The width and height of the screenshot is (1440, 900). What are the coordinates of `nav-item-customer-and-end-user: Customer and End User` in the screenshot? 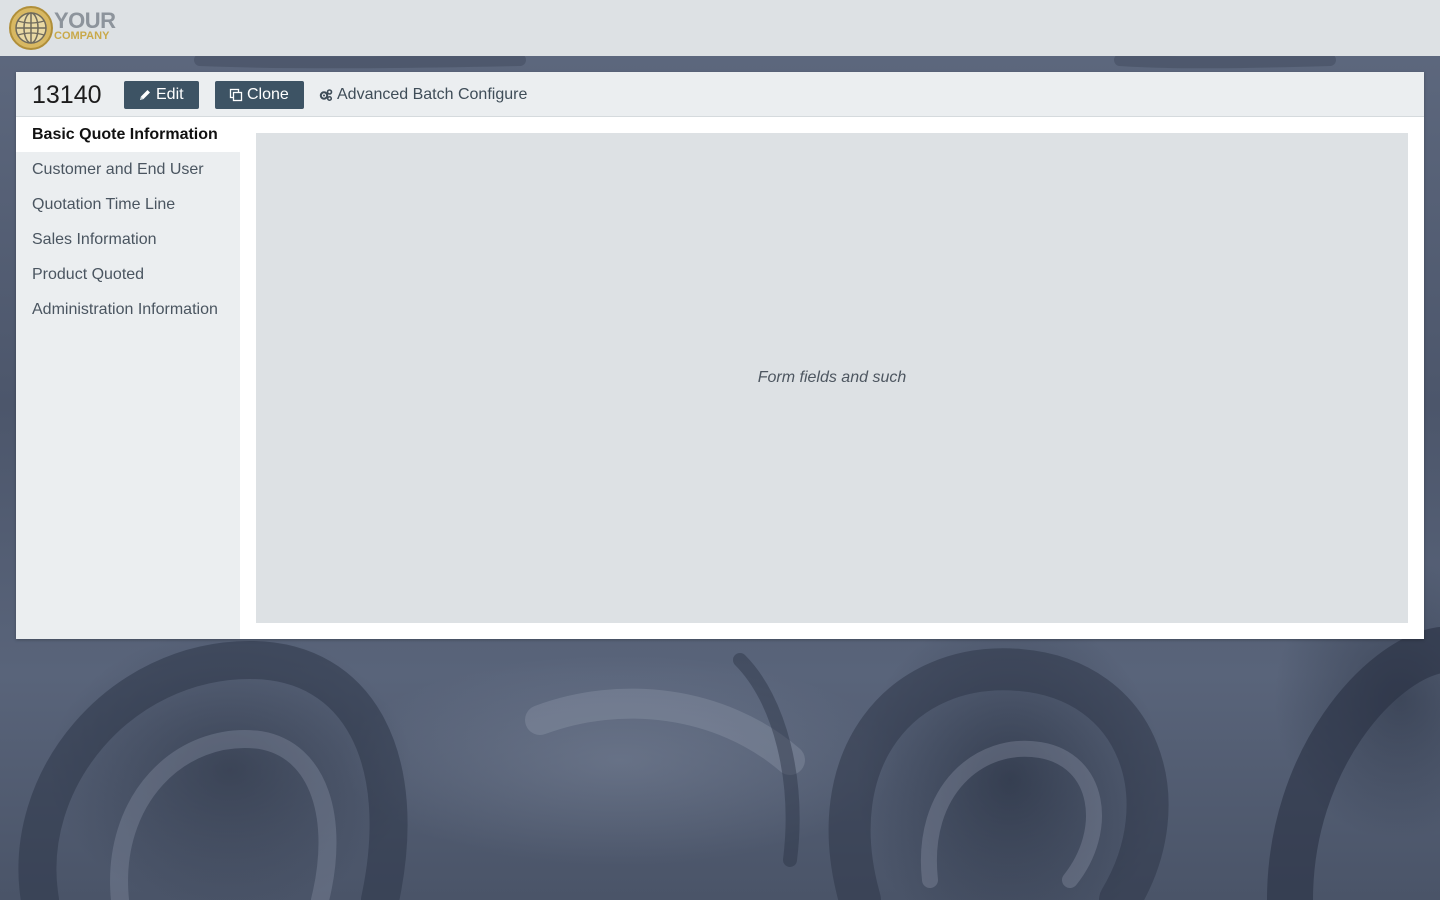 It's located at (128, 169).